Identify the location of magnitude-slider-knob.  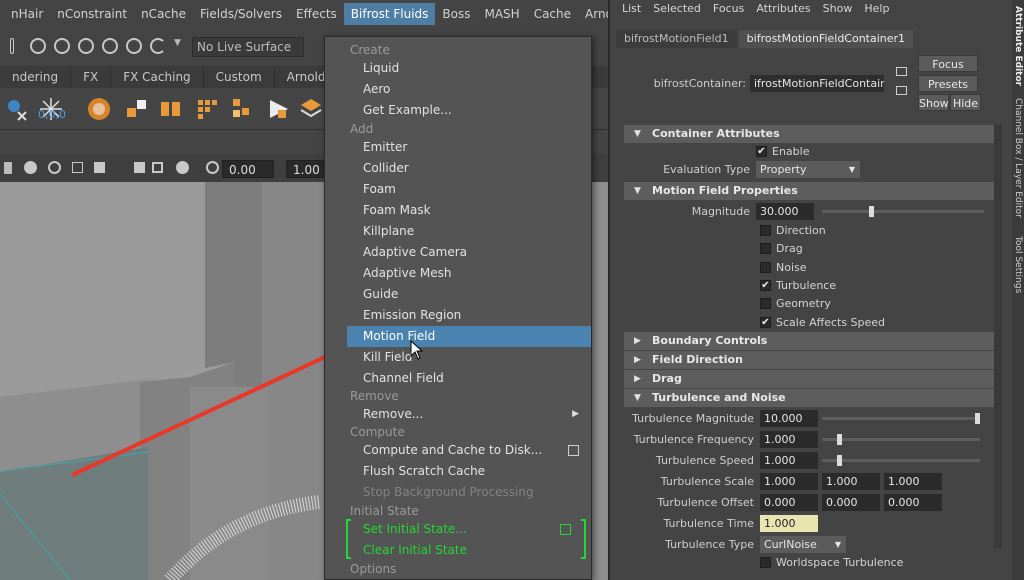
(872, 211).